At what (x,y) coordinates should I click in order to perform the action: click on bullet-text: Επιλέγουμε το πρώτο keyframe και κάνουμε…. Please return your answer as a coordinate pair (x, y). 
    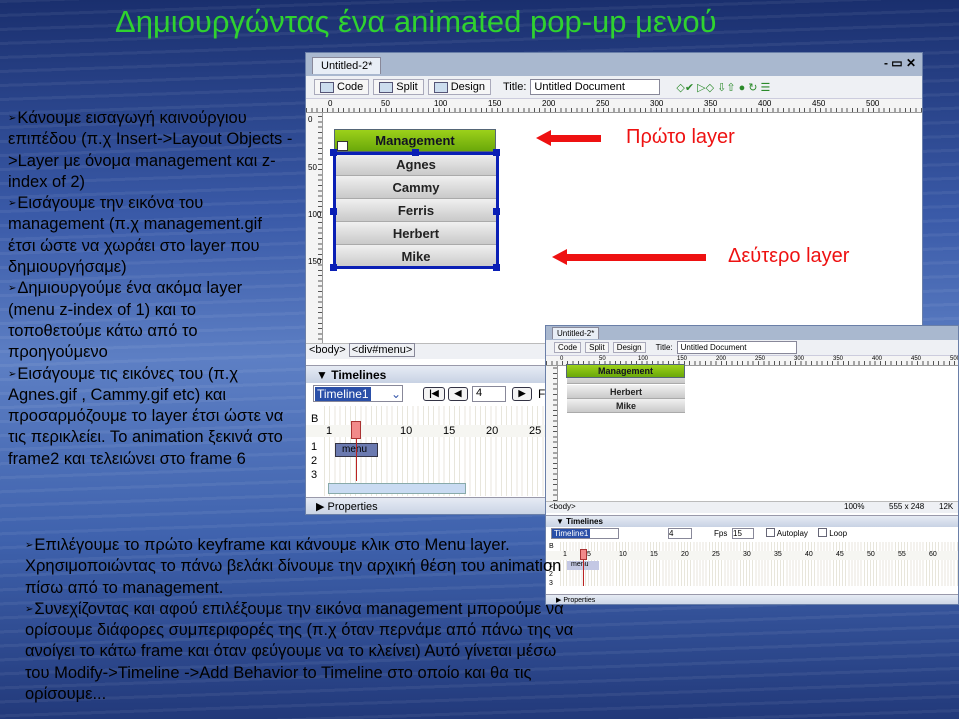
    Looking at the image, I should click on (293, 566).